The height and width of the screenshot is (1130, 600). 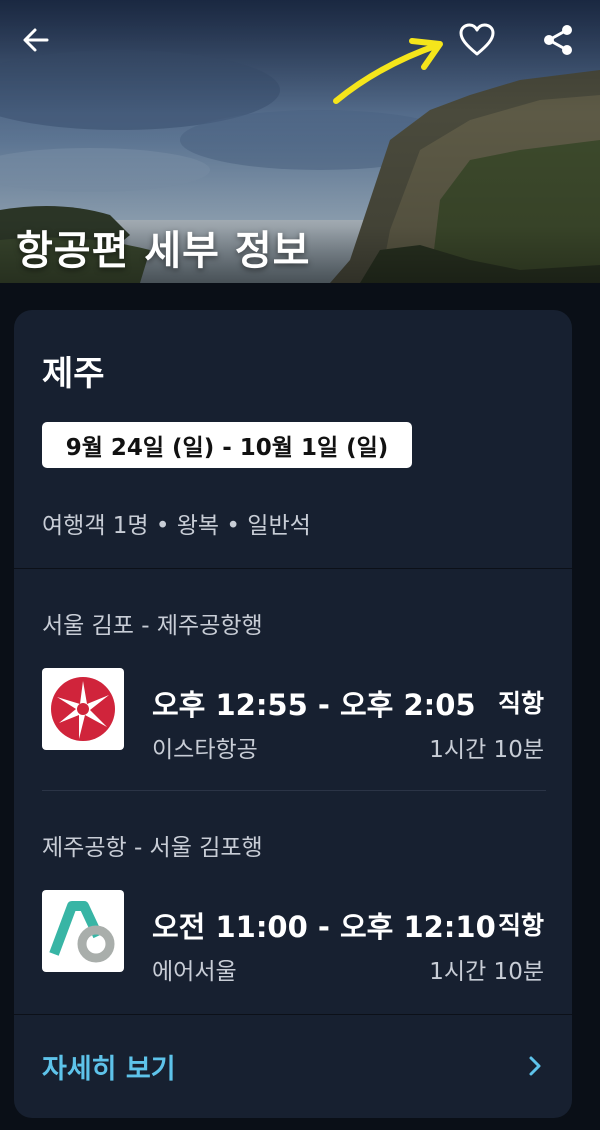 I want to click on heart-outline-icon, so click(x=477, y=39).